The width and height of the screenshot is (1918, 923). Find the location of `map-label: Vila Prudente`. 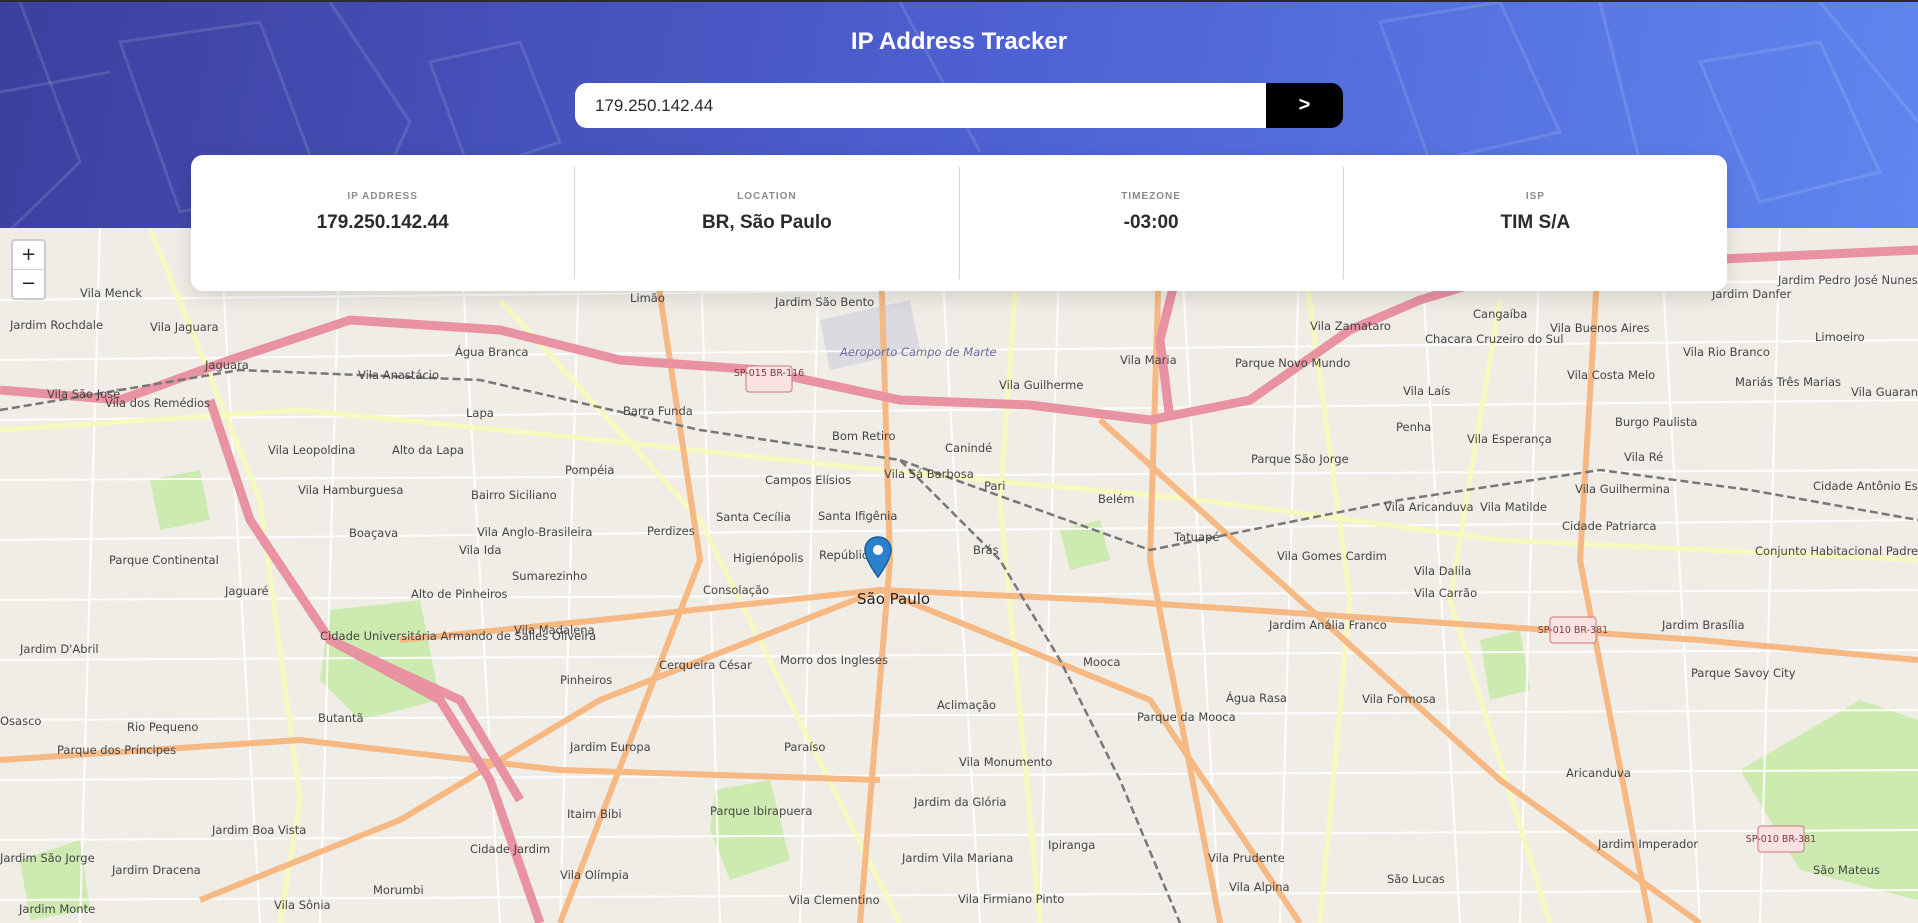

map-label: Vila Prudente is located at coordinates (1246, 858).